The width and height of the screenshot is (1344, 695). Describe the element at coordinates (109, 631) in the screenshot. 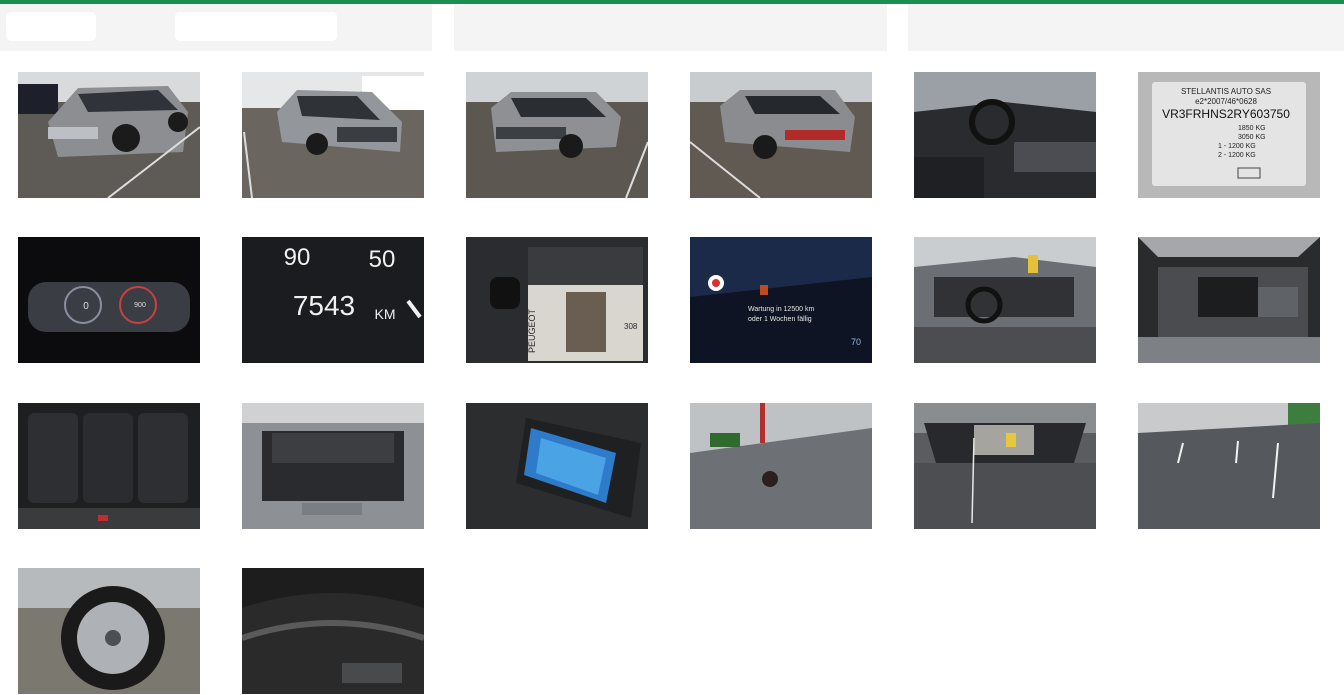

I see `photo-wheel` at that location.